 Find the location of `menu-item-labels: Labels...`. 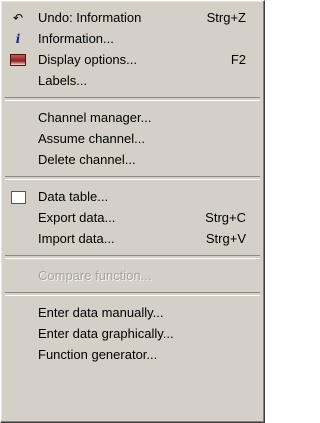

menu-item-labels: Labels... is located at coordinates (132, 80).